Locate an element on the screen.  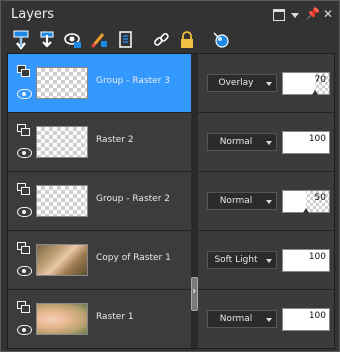
layer-props-cell: Normal 50 is located at coordinates (266, 201).